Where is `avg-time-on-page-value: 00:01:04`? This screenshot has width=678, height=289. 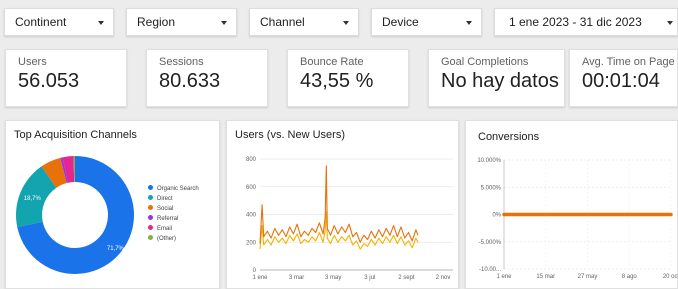
avg-time-on-page-value: 00:01:04 is located at coordinates (621, 81).